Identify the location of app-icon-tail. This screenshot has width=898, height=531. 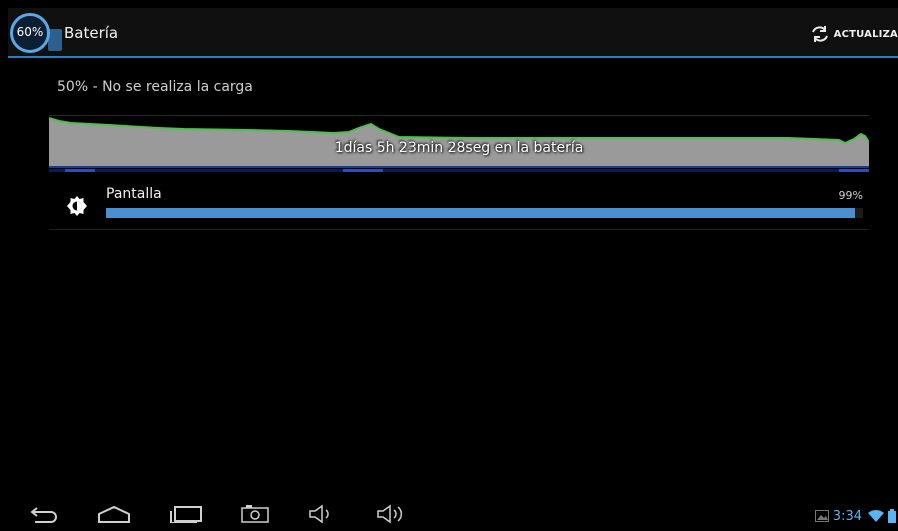
(55, 40).